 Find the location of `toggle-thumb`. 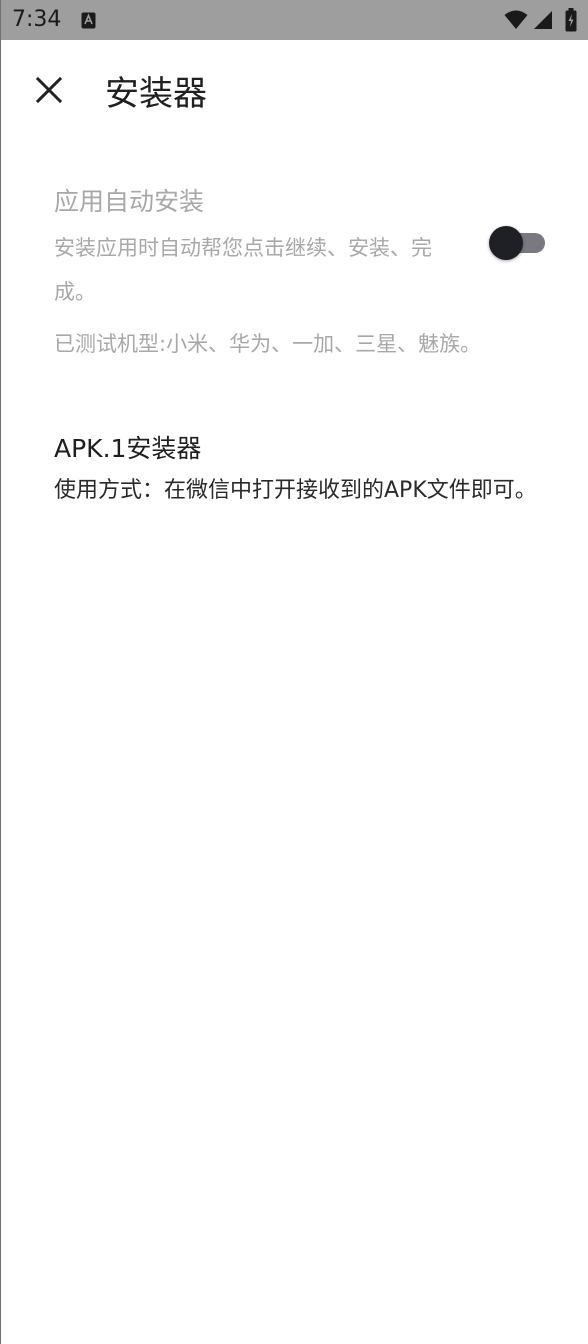

toggle-thumb is located at coordinates (506, 243).